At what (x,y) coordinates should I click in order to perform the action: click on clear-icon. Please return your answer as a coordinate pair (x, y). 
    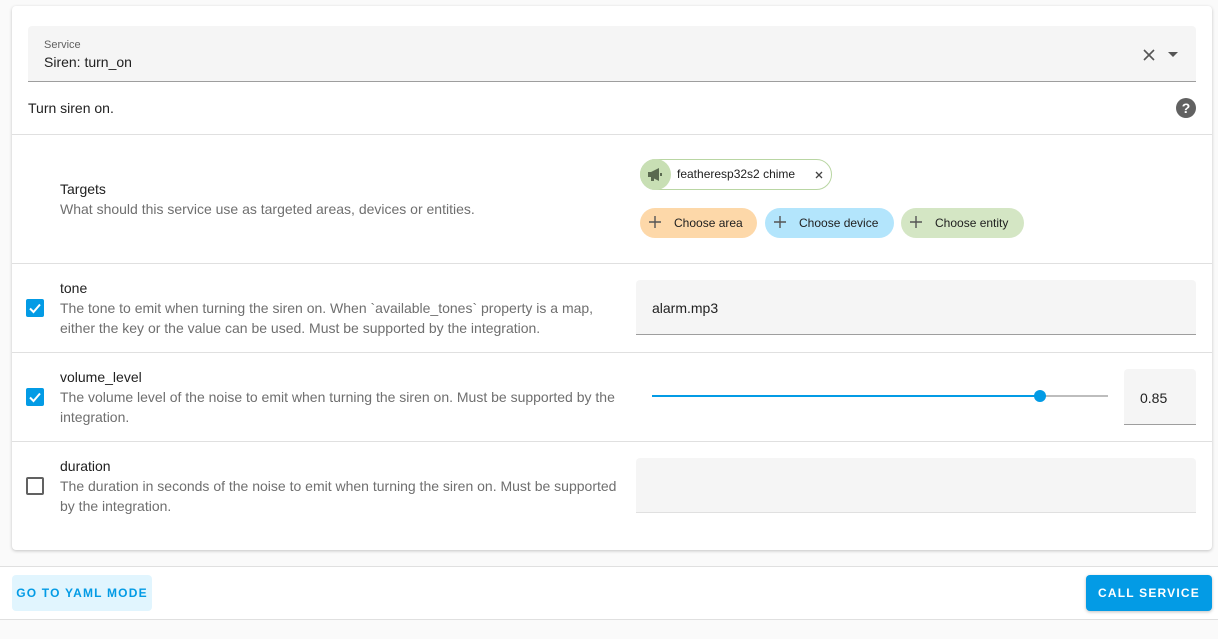
    Looking at the image, I should click on (1149, 55).